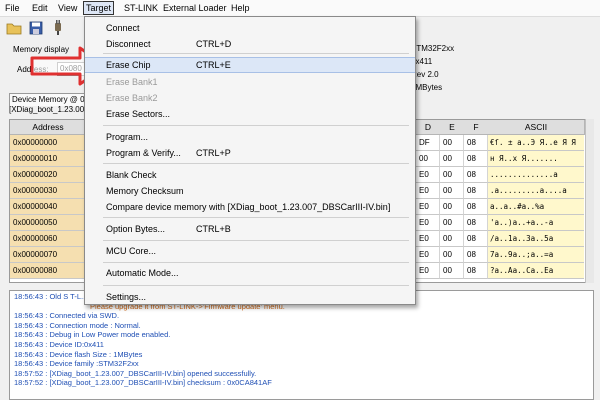 This screenshot has height=400, width=600. I want to click on menu-item-label: Erase Bank1, so click(132, 82).